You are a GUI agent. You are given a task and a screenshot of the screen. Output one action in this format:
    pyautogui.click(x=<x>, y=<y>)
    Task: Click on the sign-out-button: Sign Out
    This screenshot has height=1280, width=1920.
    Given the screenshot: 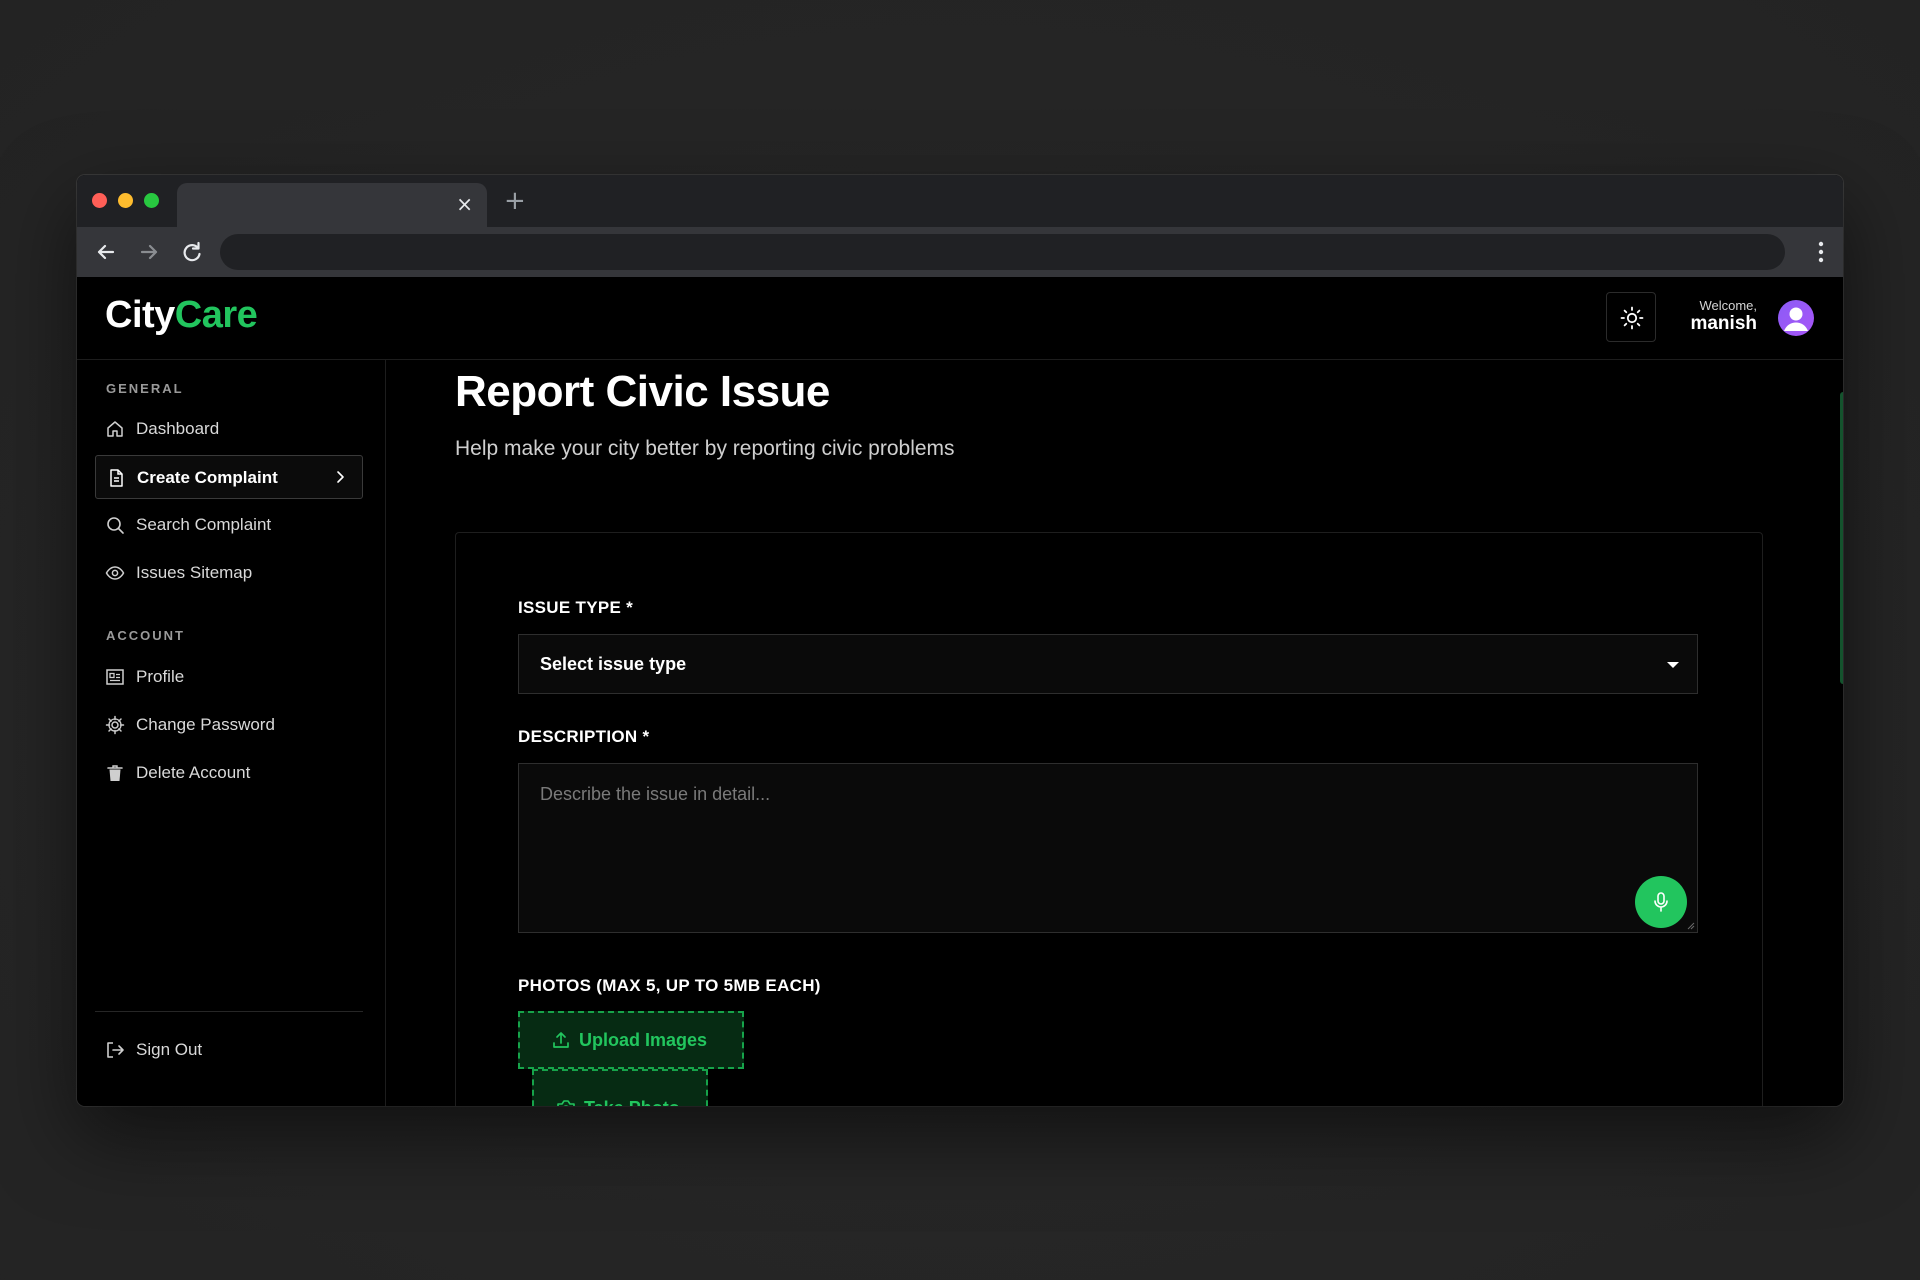 What is the action you would take?
    pyautogui.click(x=229, y=1050)
    